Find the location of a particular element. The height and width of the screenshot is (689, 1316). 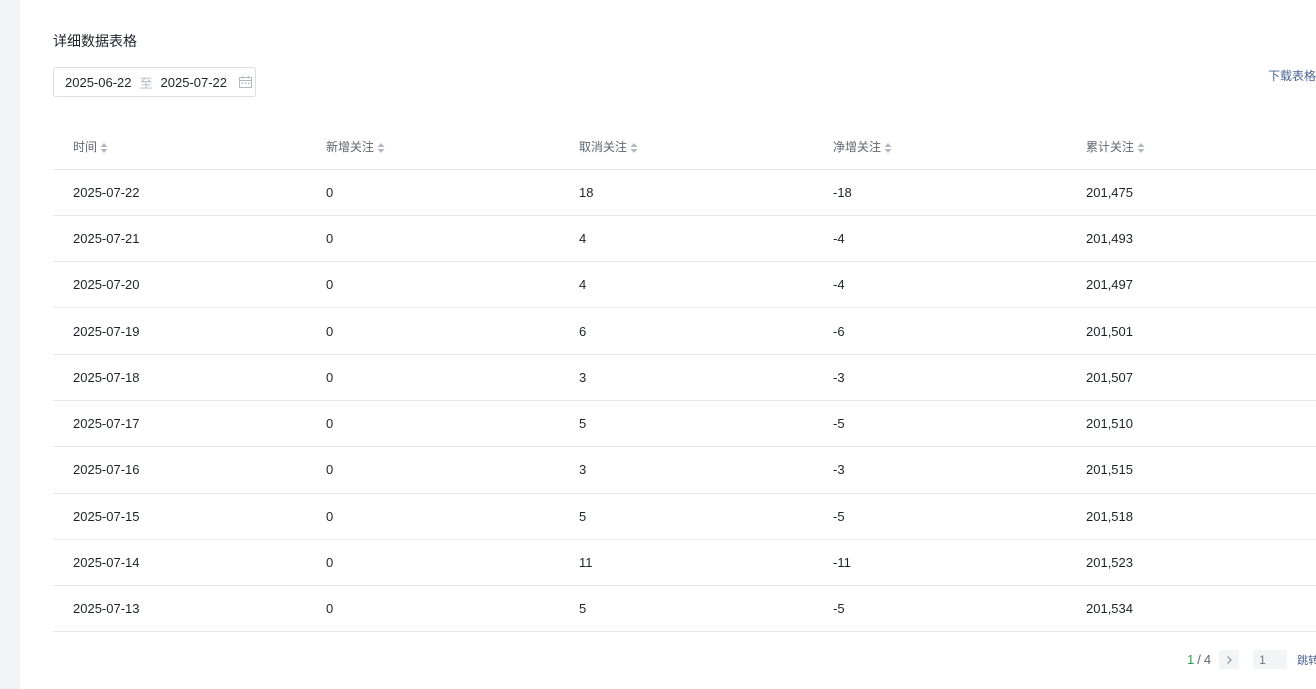

table-row: 2025-07-17 0 5 -5 201,510 is located at coordinates (684, 424).